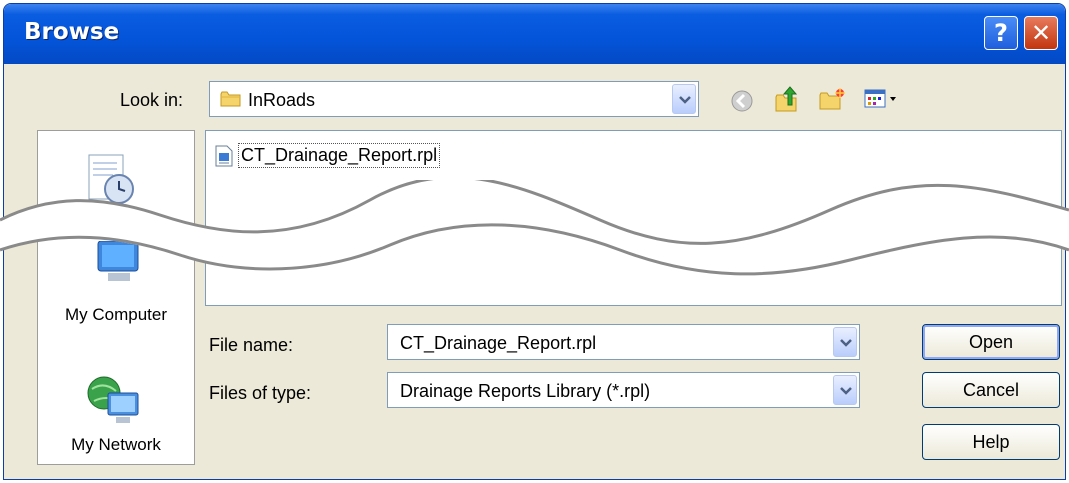 Image resolution: width=1069 pixels, height=483 pixels. I want to click on place-my-network: My Network, so click(116, 414).